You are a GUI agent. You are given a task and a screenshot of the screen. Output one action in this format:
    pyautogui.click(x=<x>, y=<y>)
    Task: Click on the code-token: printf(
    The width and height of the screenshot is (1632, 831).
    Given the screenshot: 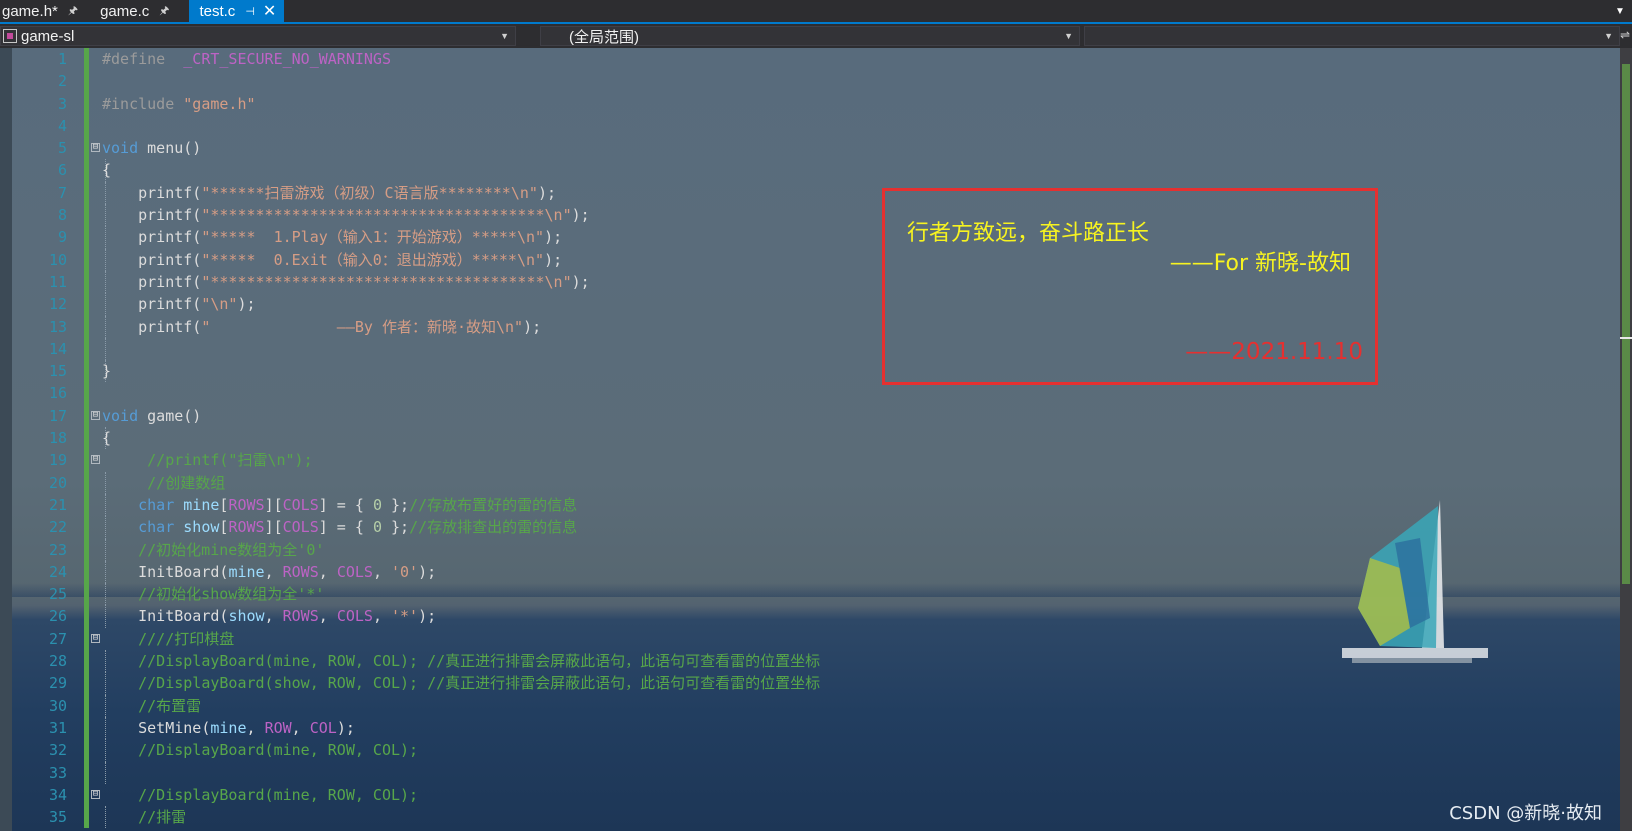 What is the action you would take?
    pyautogui.click(x=152, y=237)
    